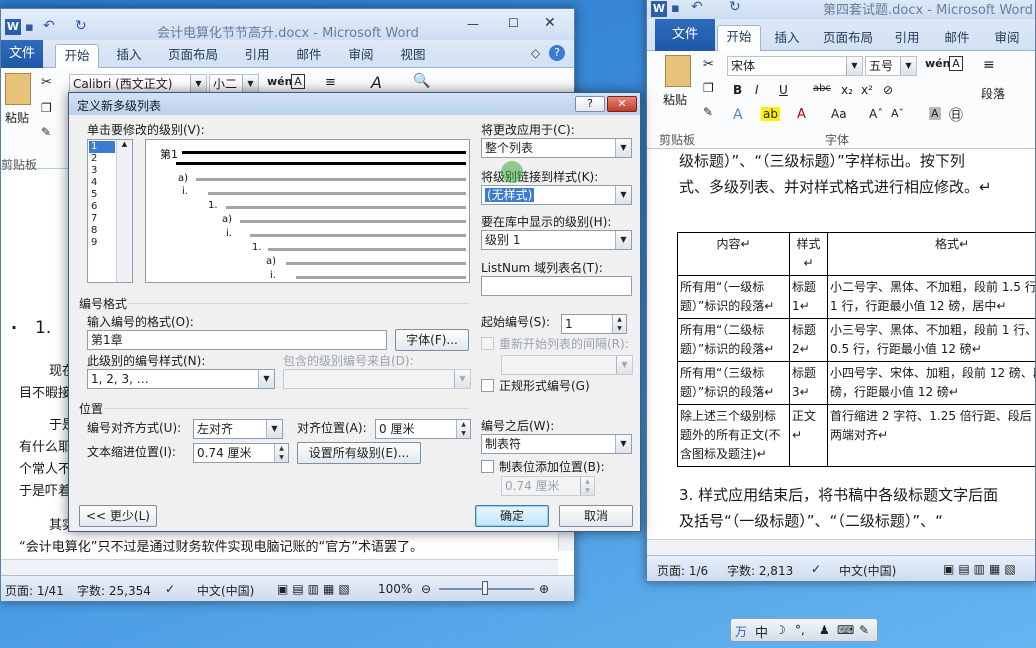 This screenshot has width=1036, height=648. What do you see at coordinates (487, 343) in the screenshot?
I see `restart-checkbox` at bounding box center [487, 343].